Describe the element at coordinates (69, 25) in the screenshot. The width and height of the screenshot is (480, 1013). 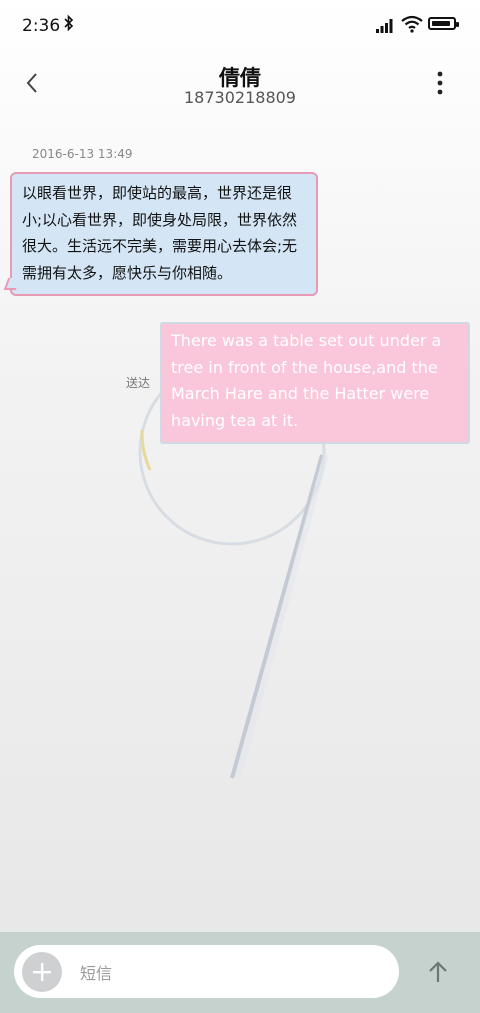
I see `bluetooth-icon` at that location.